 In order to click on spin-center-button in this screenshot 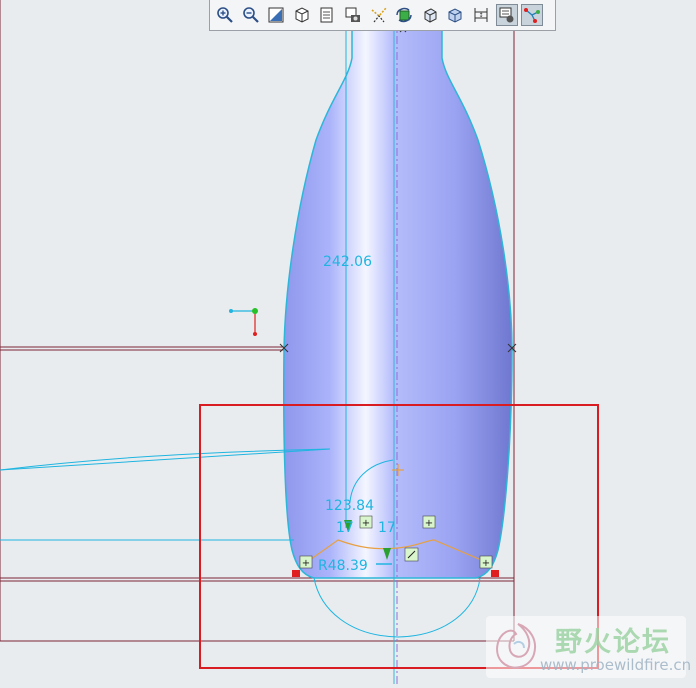, I will do `click(404, 15)`.